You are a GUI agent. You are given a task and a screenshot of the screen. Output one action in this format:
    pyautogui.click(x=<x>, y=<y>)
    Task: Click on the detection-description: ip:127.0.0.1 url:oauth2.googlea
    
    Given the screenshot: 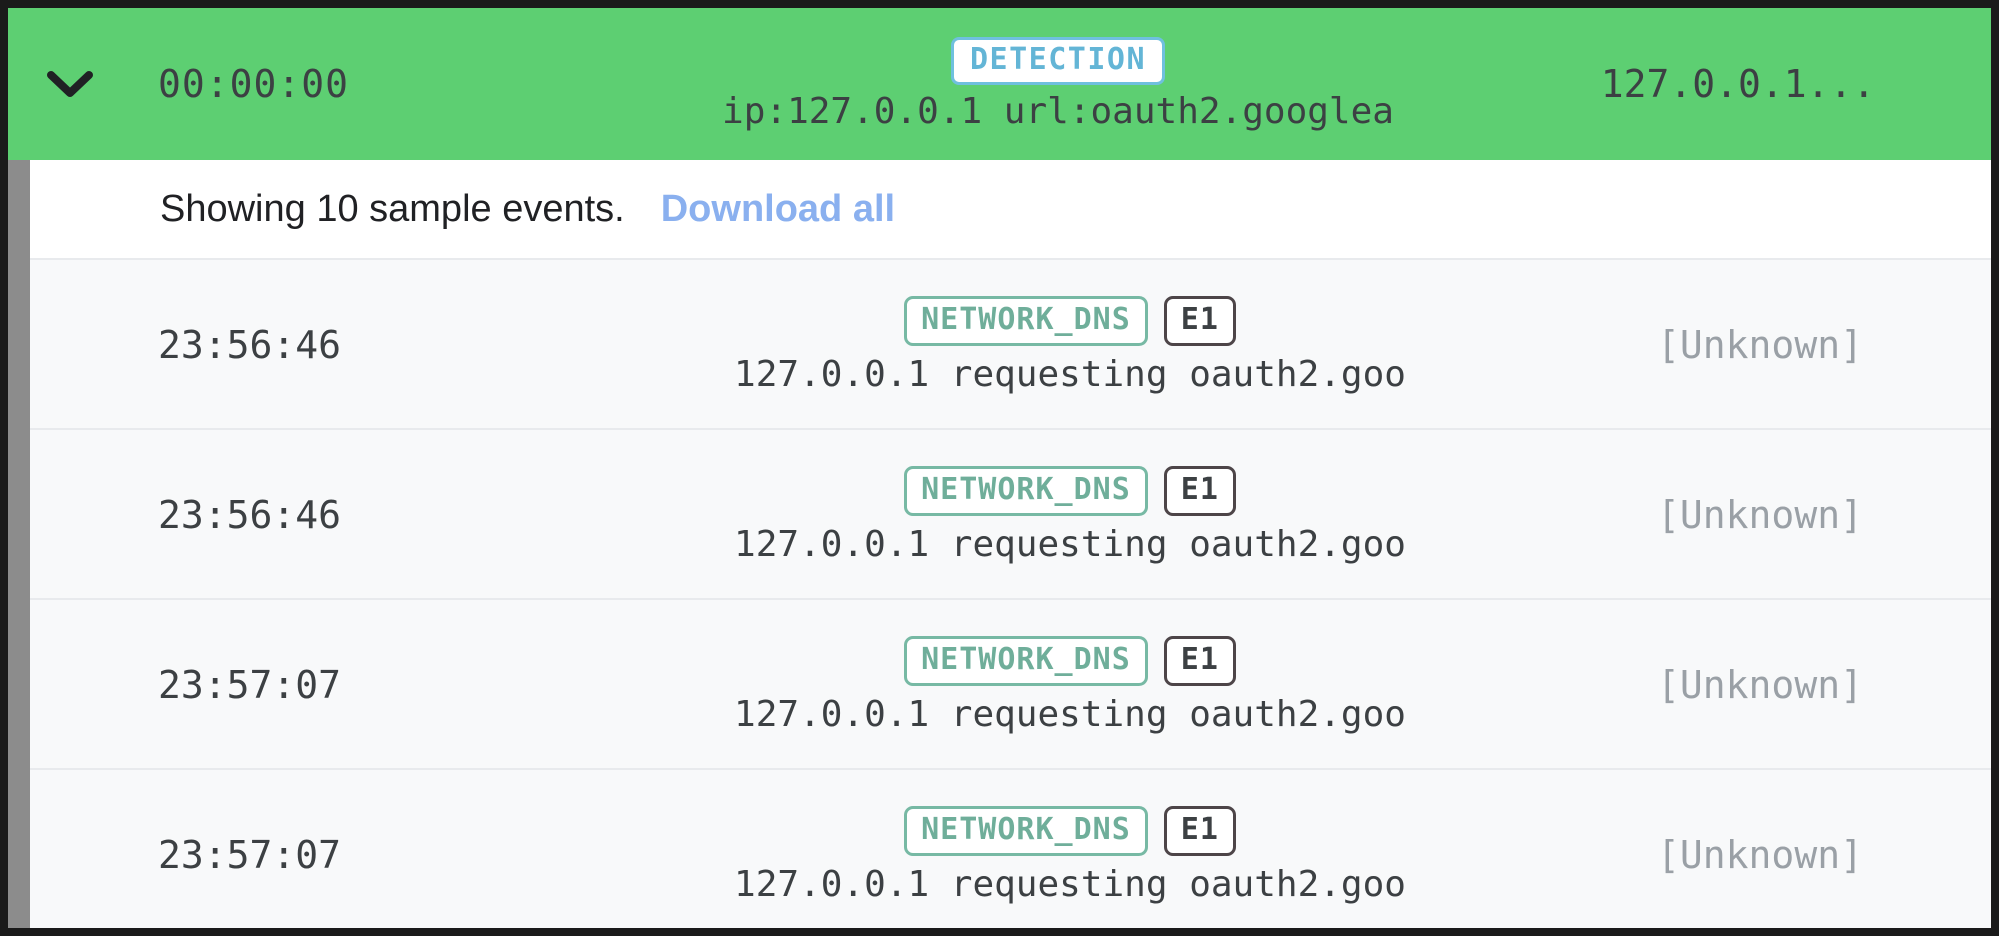 What is the action you would take?
    pyautogui.click(x=1058, y=111)
    